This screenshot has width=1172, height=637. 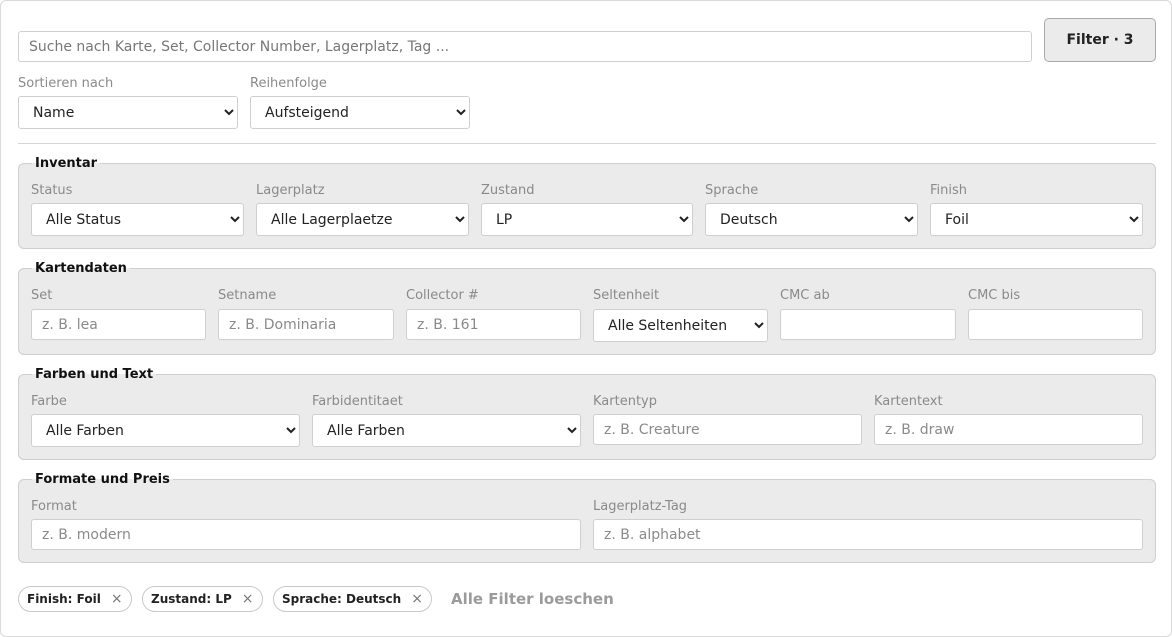 What do you see at coordinates (362, 219) in the screenshot?
I see `lagerplatz-select: Alle Lagerplaetze` at bounding box center [362, 219].